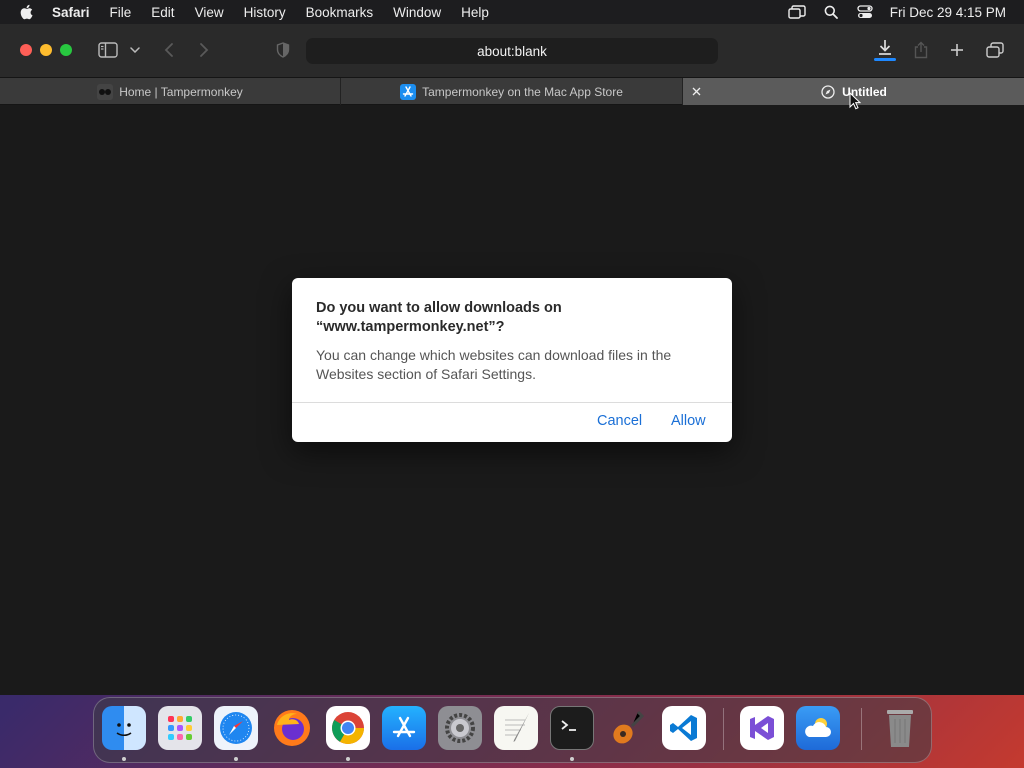 The height and width of the screenshot is (768, 1024). I want to click on window-zoom-button, so click(66, 50).